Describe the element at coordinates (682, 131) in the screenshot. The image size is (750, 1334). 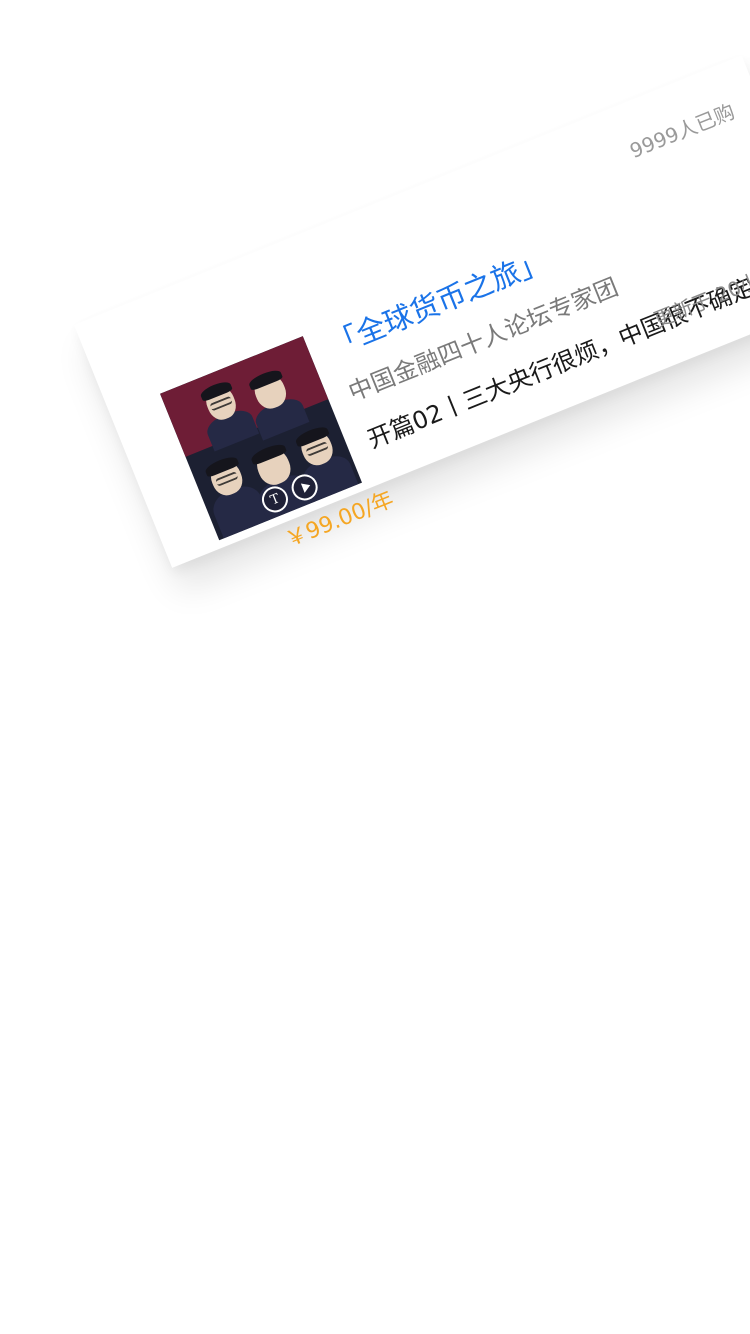
I see `purchase-count: 9999人已购` at that location.